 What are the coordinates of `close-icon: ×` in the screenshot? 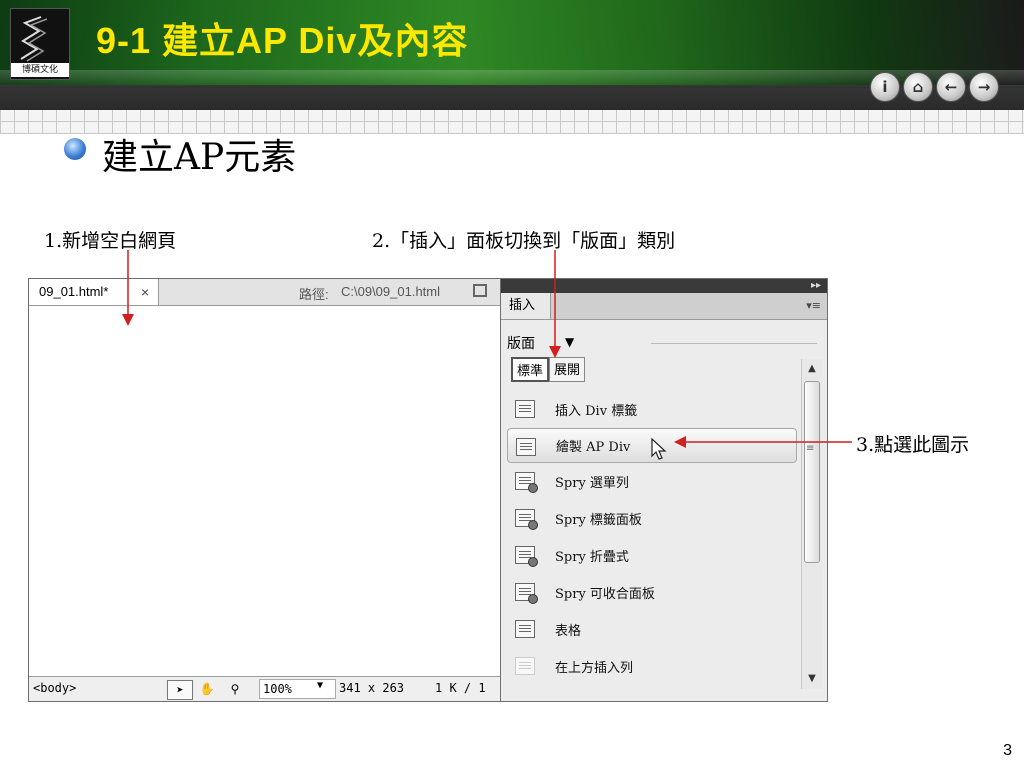 It's located at (145, 292).